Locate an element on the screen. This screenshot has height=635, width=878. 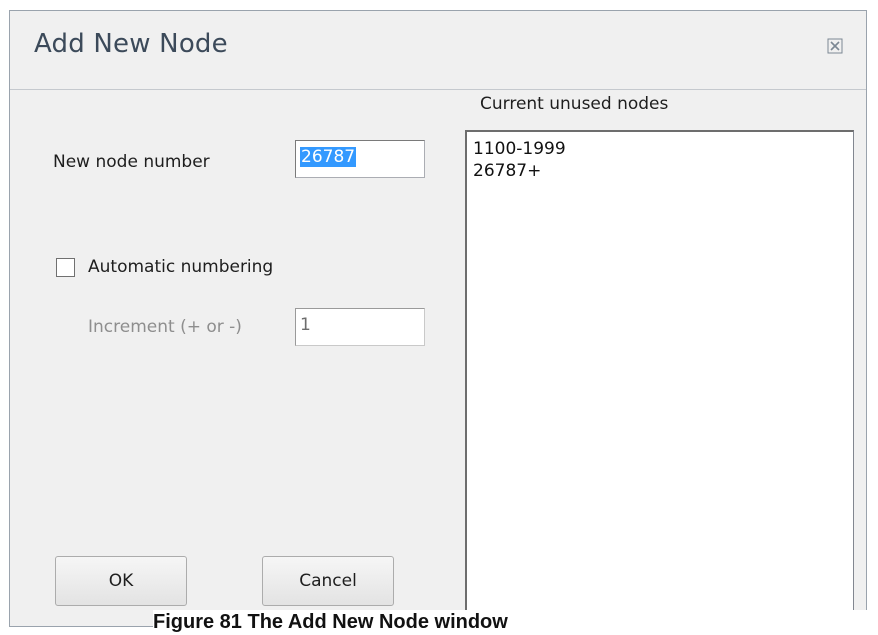
cancel-button: Cancel is located at coordinates (328, 581).